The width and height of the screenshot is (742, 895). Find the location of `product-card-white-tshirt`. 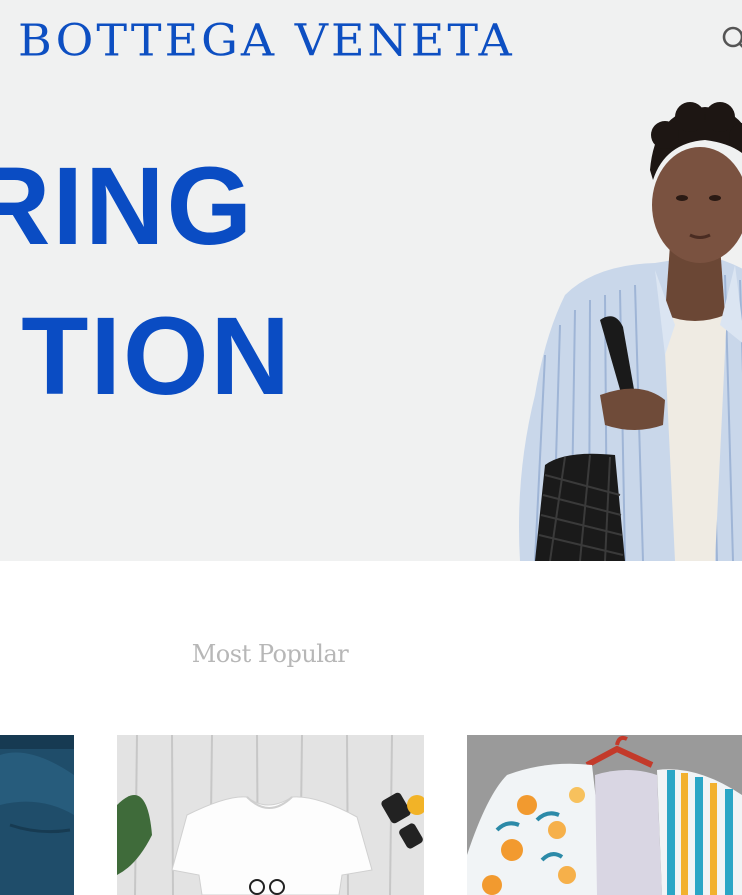

product-card-white-tshirt is located at coordinates (270, 815).